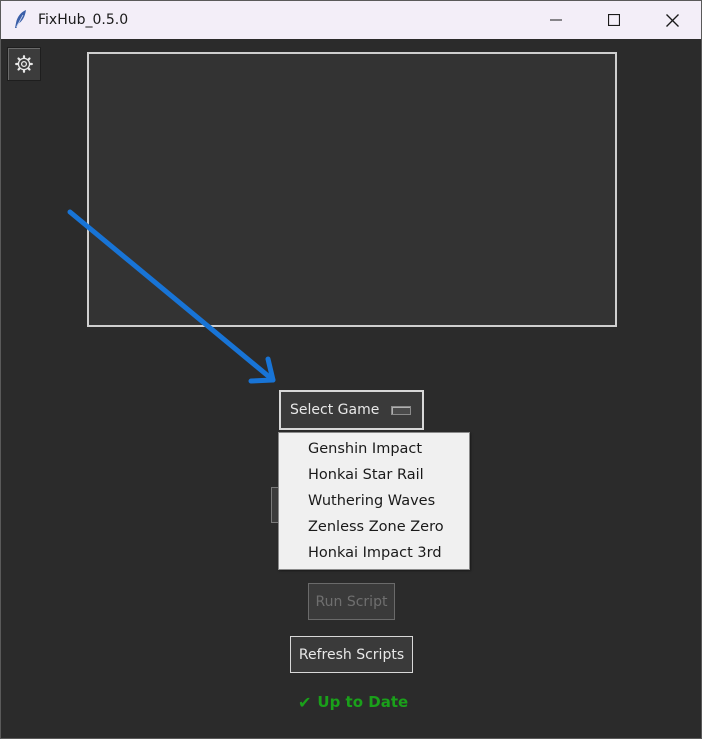 The image size is (702, 739). I want to click on close-icon, so click(672, 20).